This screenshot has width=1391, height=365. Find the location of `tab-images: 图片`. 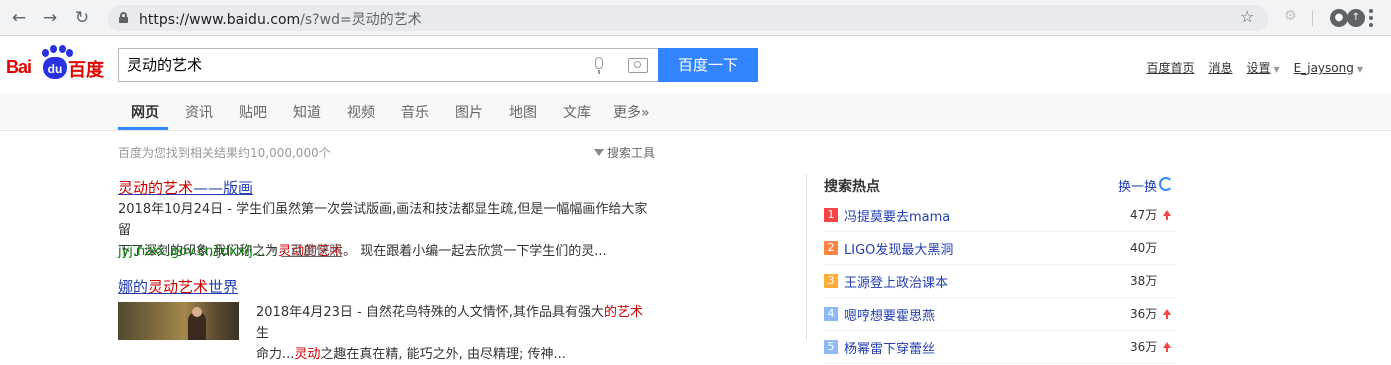

tab-images: 图片 is located at coordinates (469, 112).